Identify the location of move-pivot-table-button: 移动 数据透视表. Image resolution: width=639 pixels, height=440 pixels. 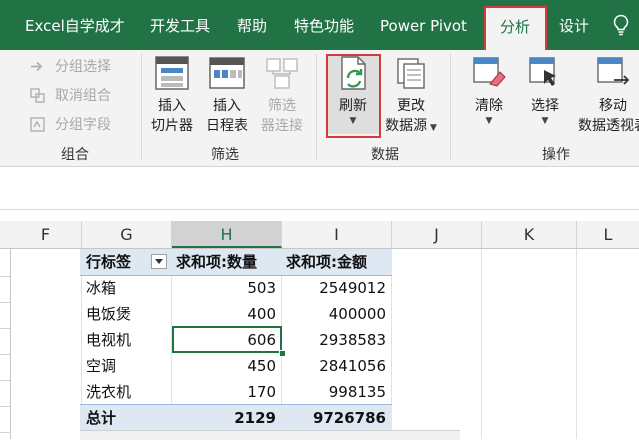
(606, 95).